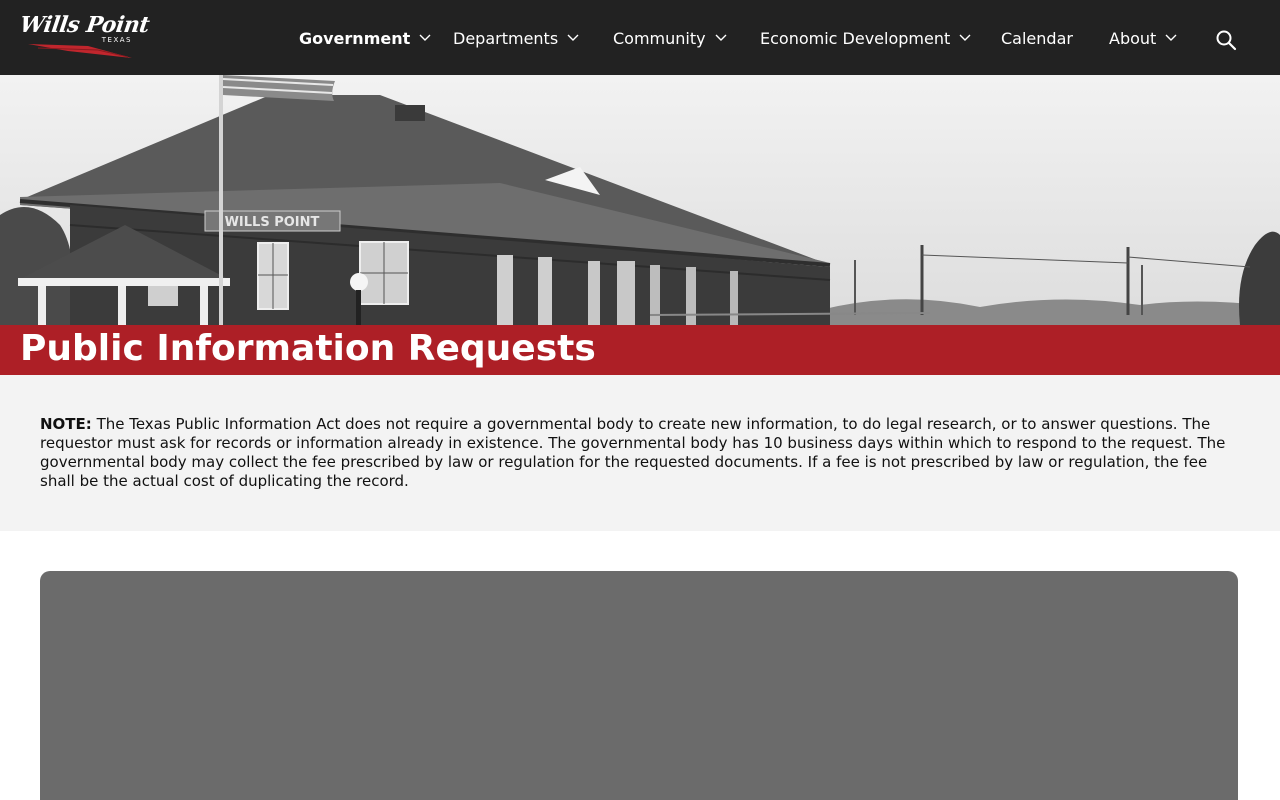 The image size is (1280, 800). Describe the element at coordinates (855, 38) in the screenshot. I see `nav-label: Economic Development` at that location.